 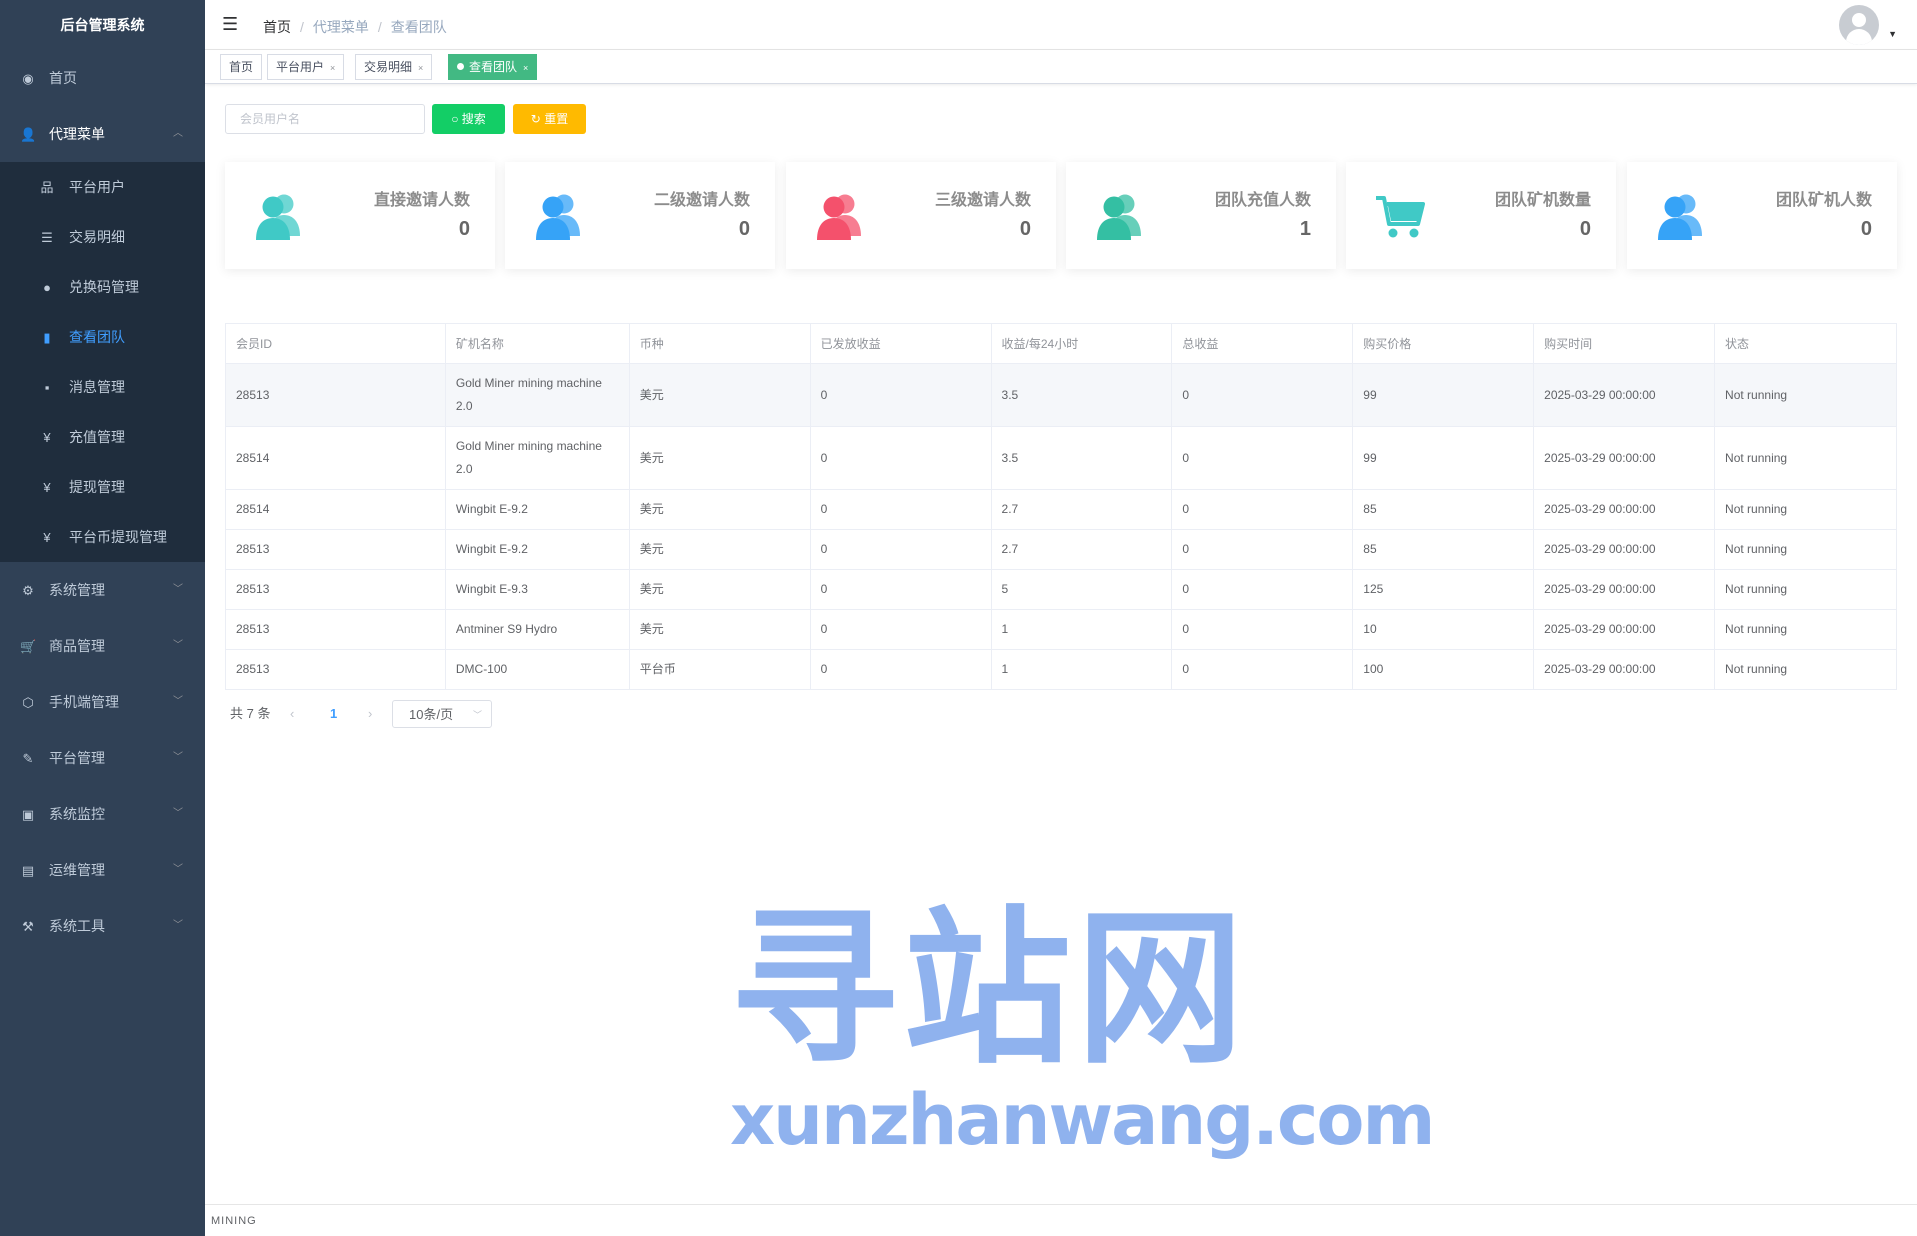 I want to click on sidebar-item-system: ⚙ 系统管理 ﹀, so click(x=102, y=590).